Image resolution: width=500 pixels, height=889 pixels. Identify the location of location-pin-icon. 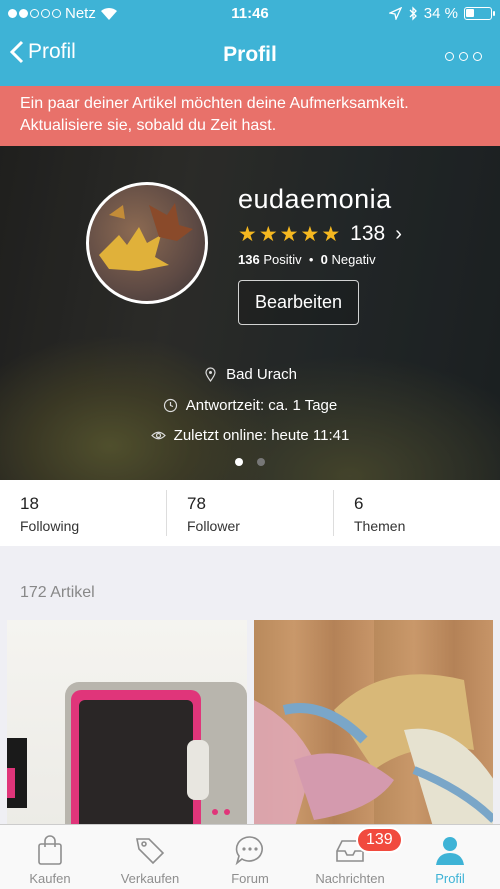
(210, 374).